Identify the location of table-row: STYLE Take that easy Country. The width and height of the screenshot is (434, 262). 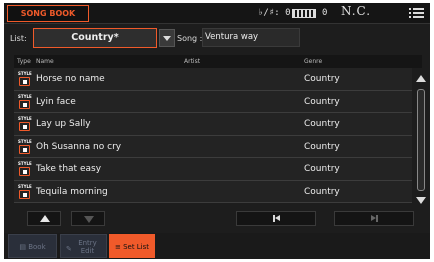
(213, 169).